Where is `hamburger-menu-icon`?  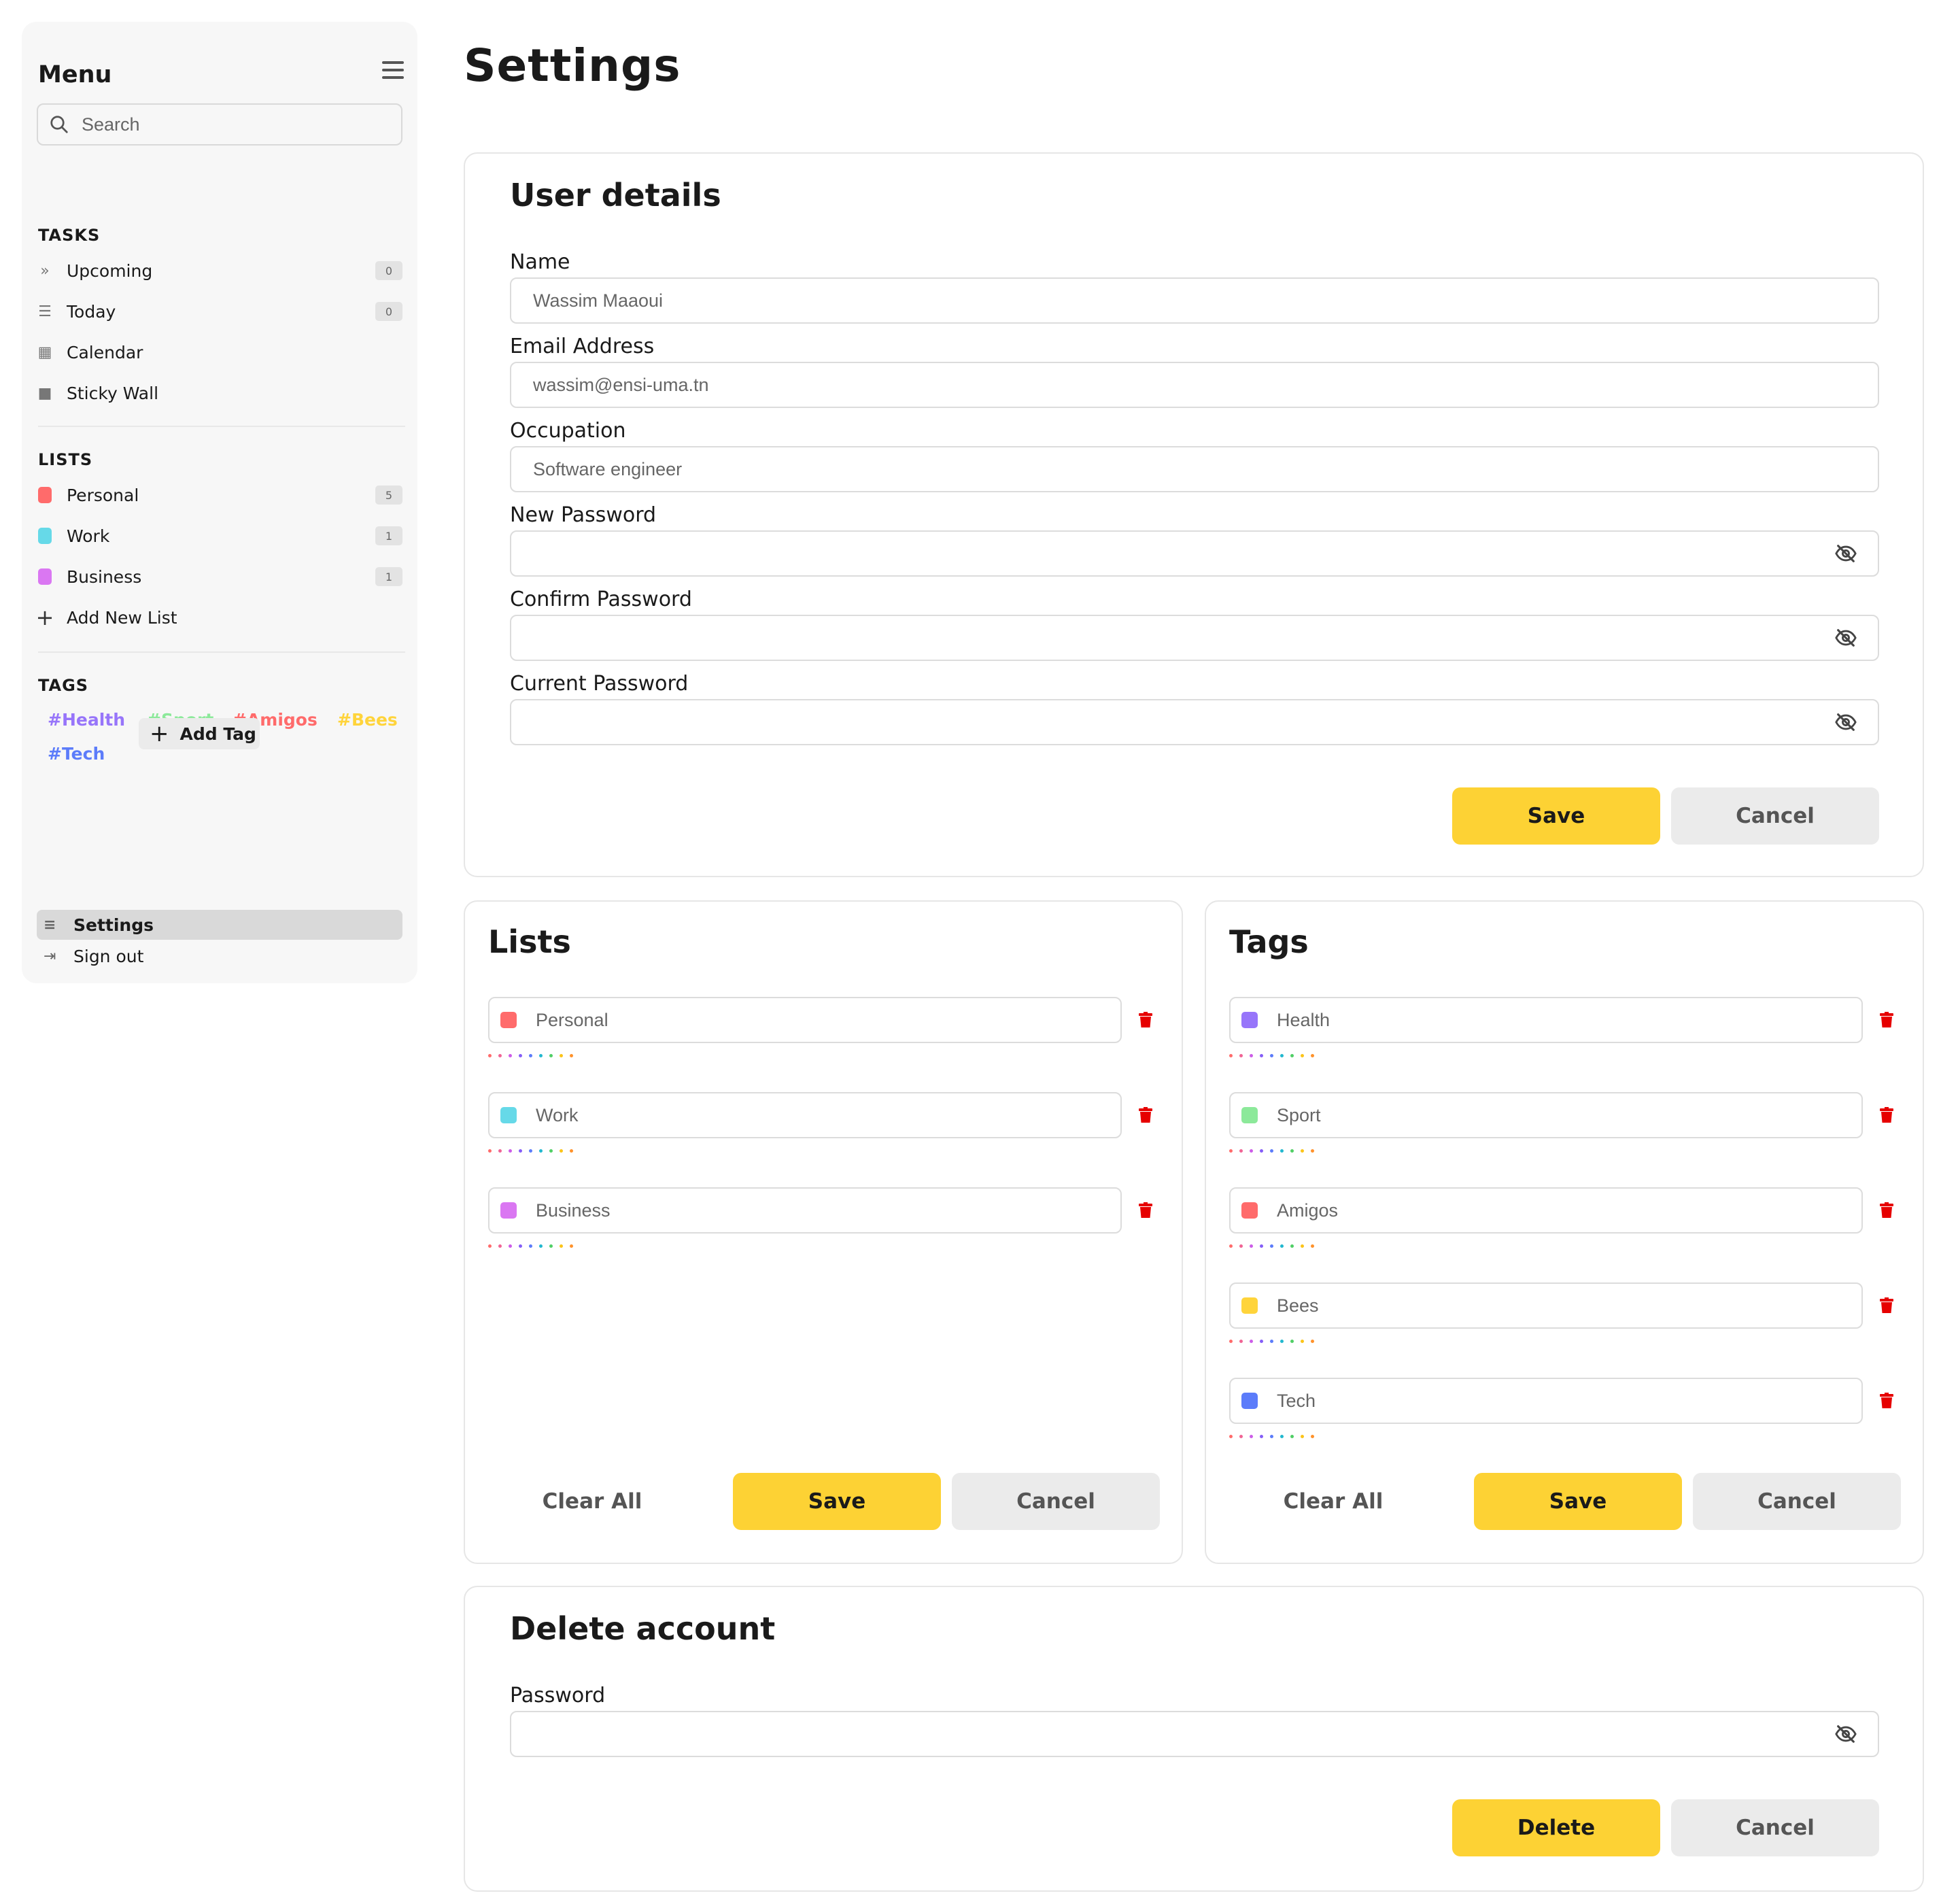
hamburger-menu-icon is located at coordinates (393, 70).